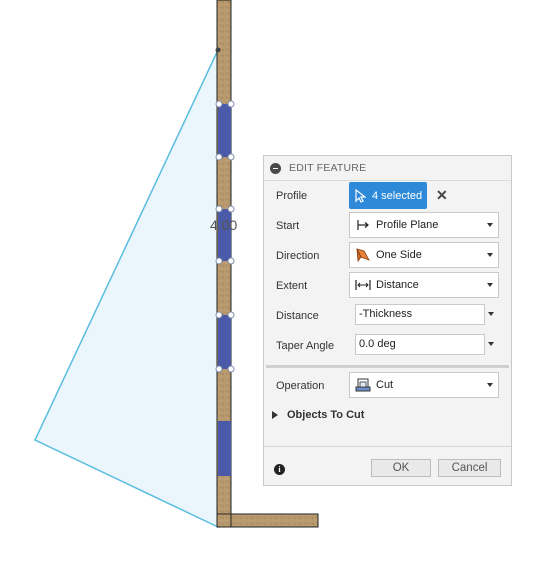  I want to click on one-side-icon, so click(363, 255).